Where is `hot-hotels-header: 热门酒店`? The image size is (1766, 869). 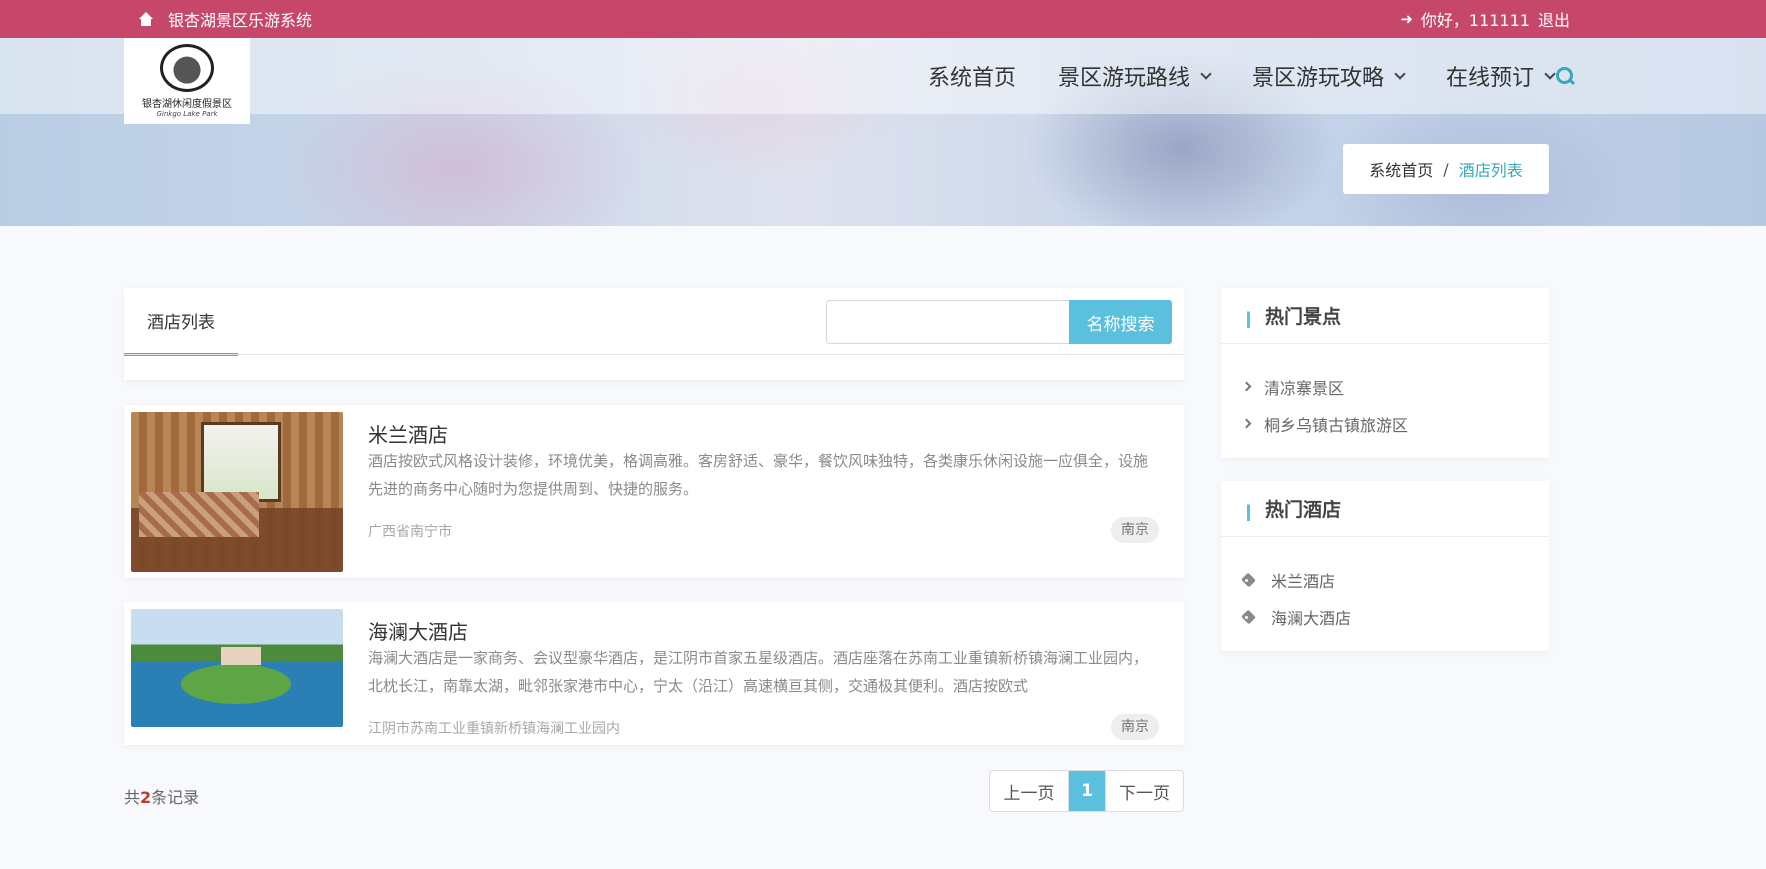 hot-hotels-header: 热门酒店 is located at coordinates (1385, 509).